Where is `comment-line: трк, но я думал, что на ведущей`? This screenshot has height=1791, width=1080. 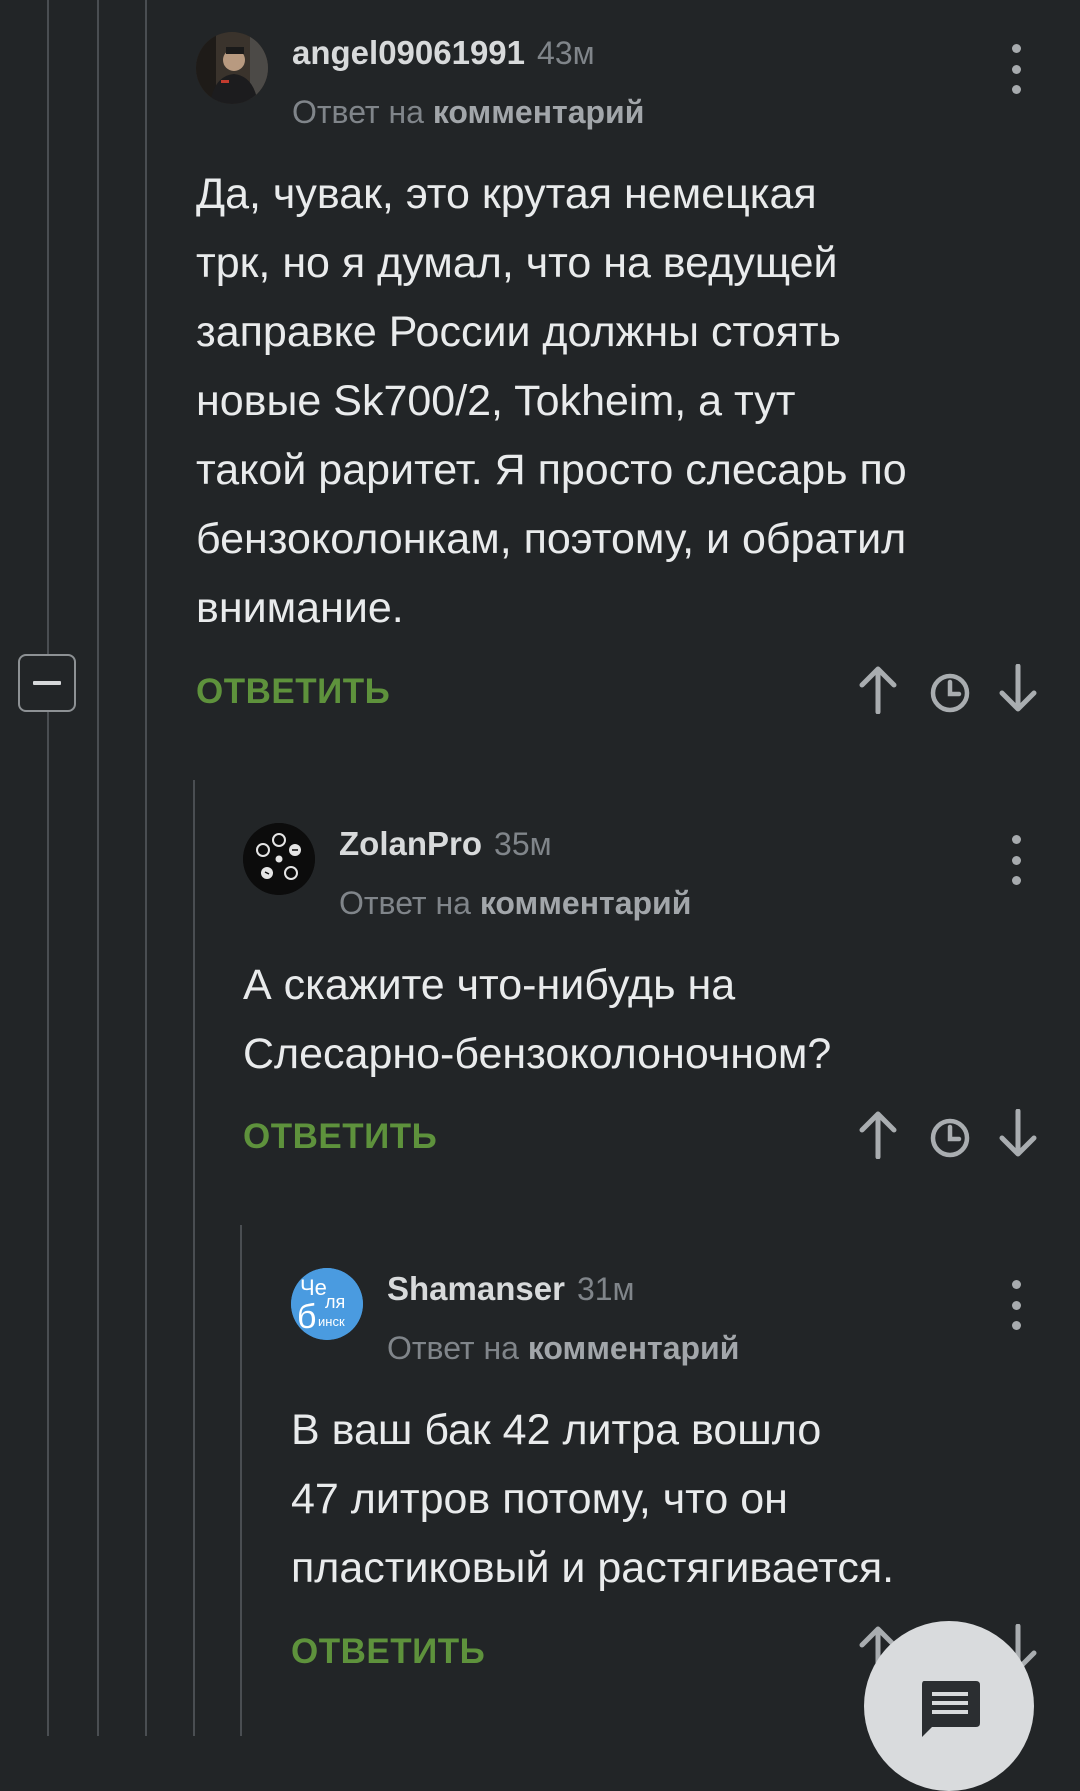
comment-line: трк, но я думал, что на ведущей is located at coordinates (517, 263).